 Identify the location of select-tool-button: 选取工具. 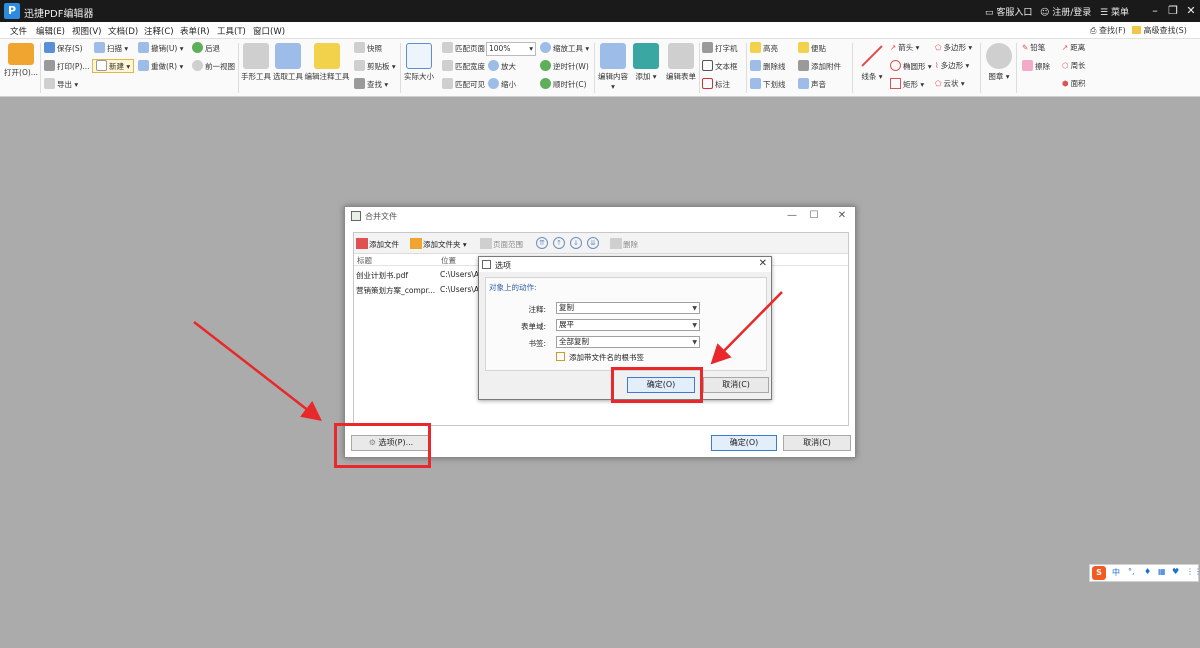
(288, 62).